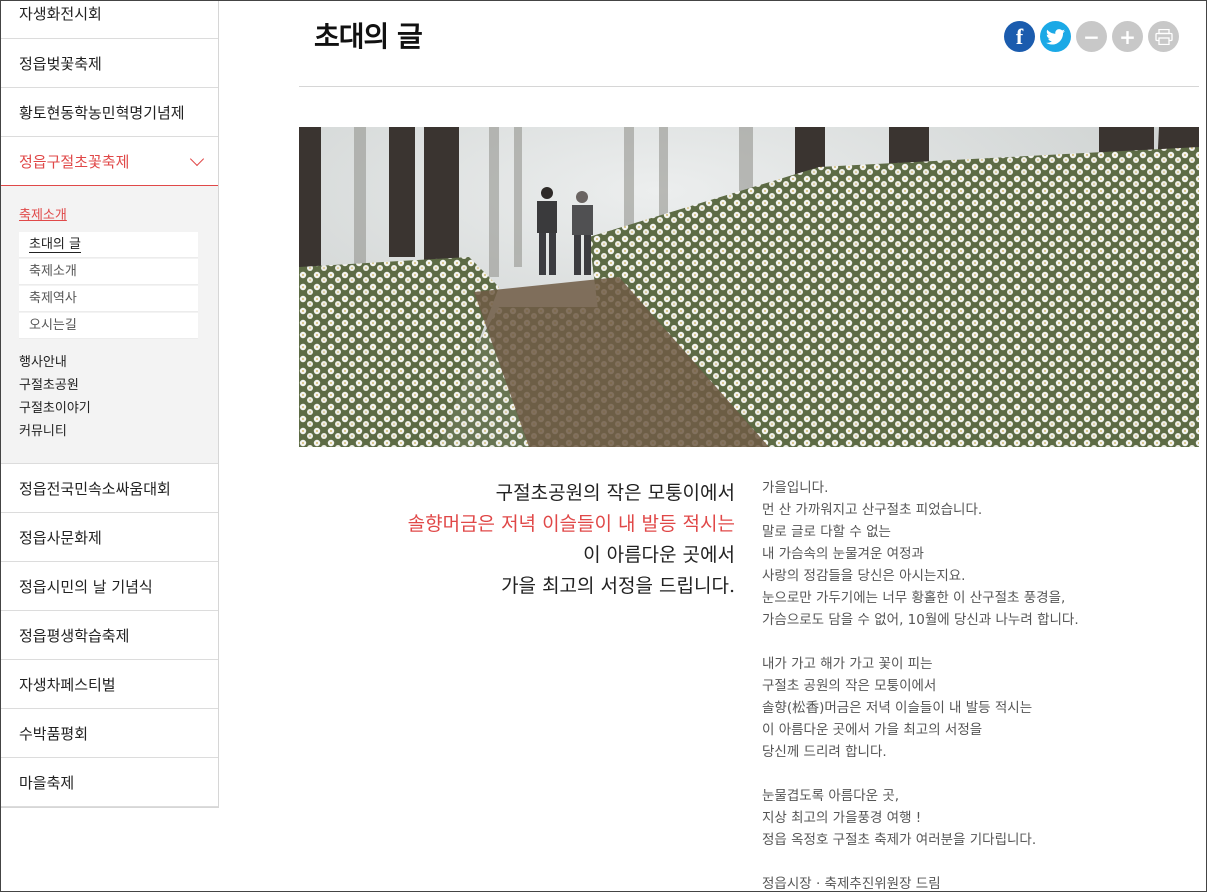 The height and width of the screenshot is (892, 1207). I want to click on zoom-out-button: −, so click(1091, 36).